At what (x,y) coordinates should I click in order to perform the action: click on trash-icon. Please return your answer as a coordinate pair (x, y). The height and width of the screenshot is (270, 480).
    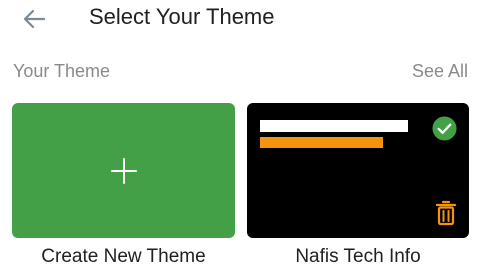
    Looking at the image, I should click on (446, 213).